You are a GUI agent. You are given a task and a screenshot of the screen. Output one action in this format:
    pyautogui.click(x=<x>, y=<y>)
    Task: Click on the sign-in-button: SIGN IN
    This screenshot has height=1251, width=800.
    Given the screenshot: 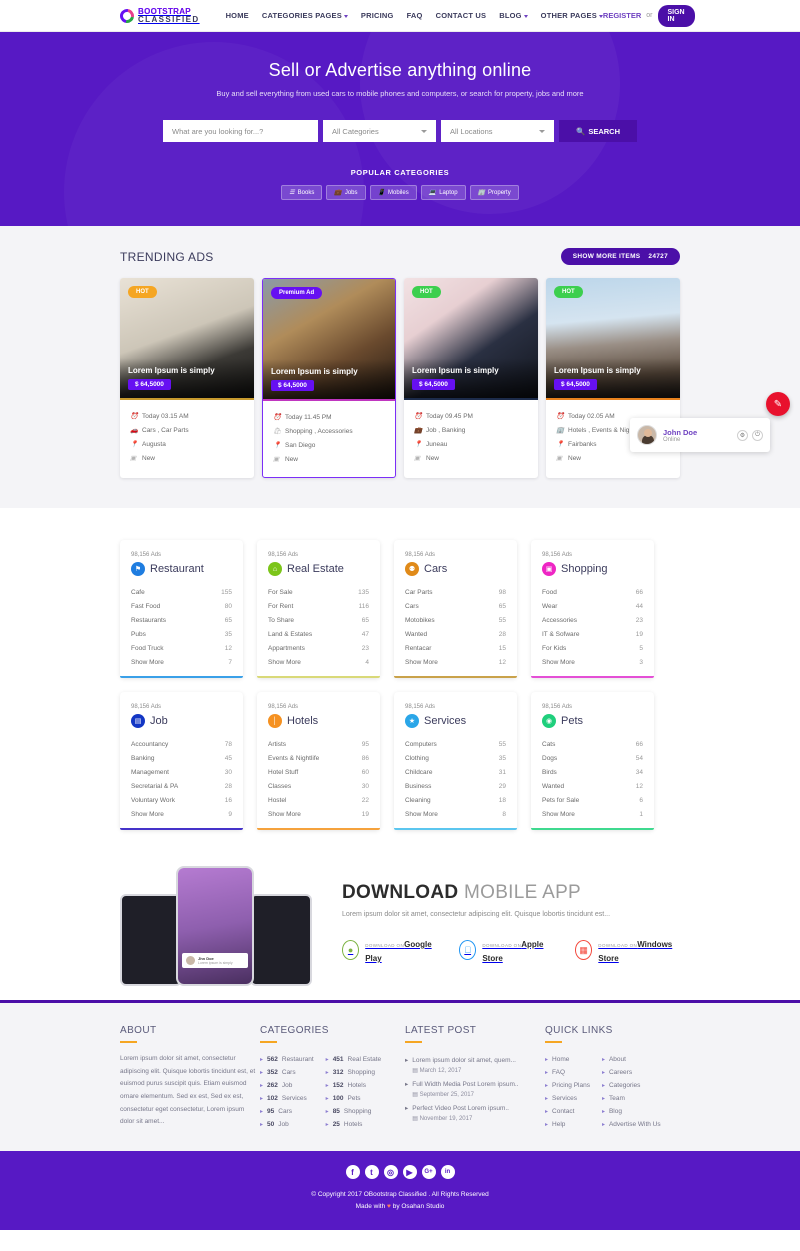 What is the action you would take?
    pyautogui.click(x=676, y=15)
    